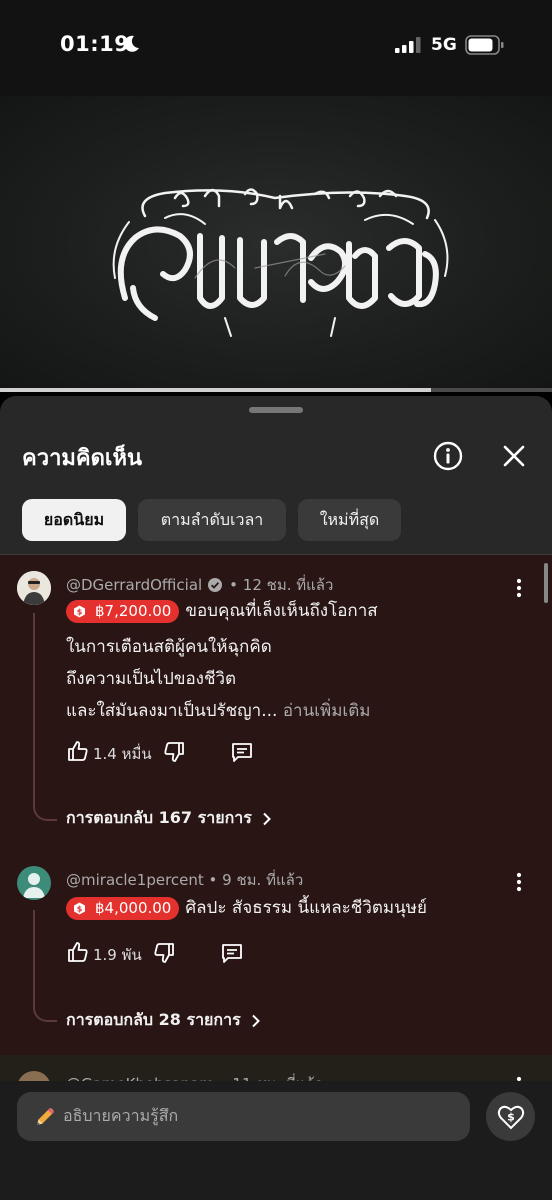 This screenshot has height=1200, width=552. I want to click on thanks-badge: $ ฿4,000.00, so click(123, 908).